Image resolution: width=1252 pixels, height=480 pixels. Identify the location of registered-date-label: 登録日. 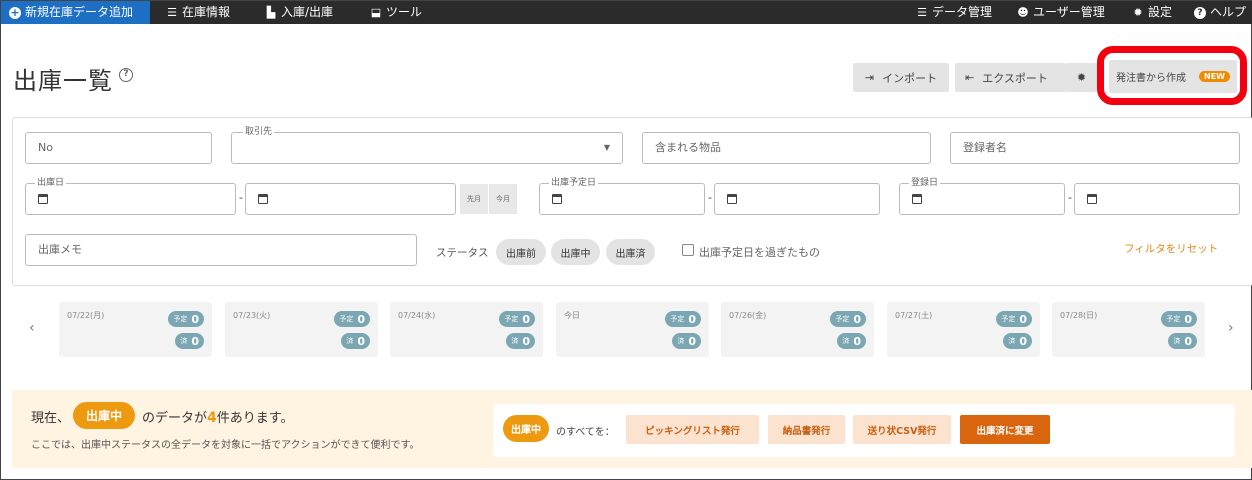
(925, 183).